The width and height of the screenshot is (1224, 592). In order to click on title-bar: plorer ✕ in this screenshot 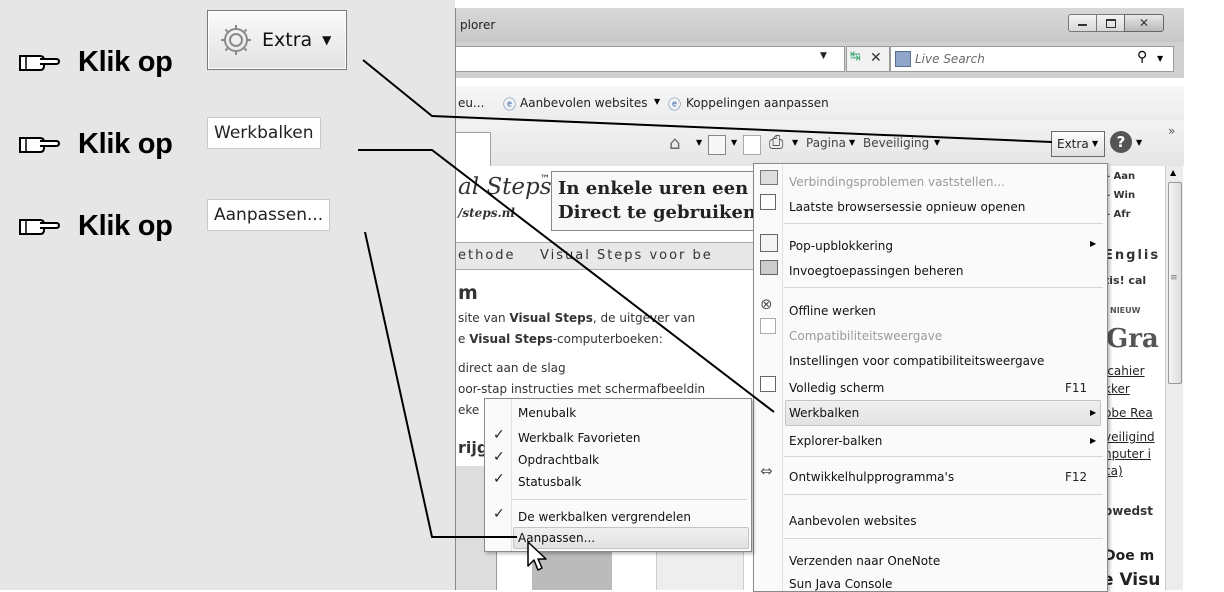, I will do `click(820, 25)`.